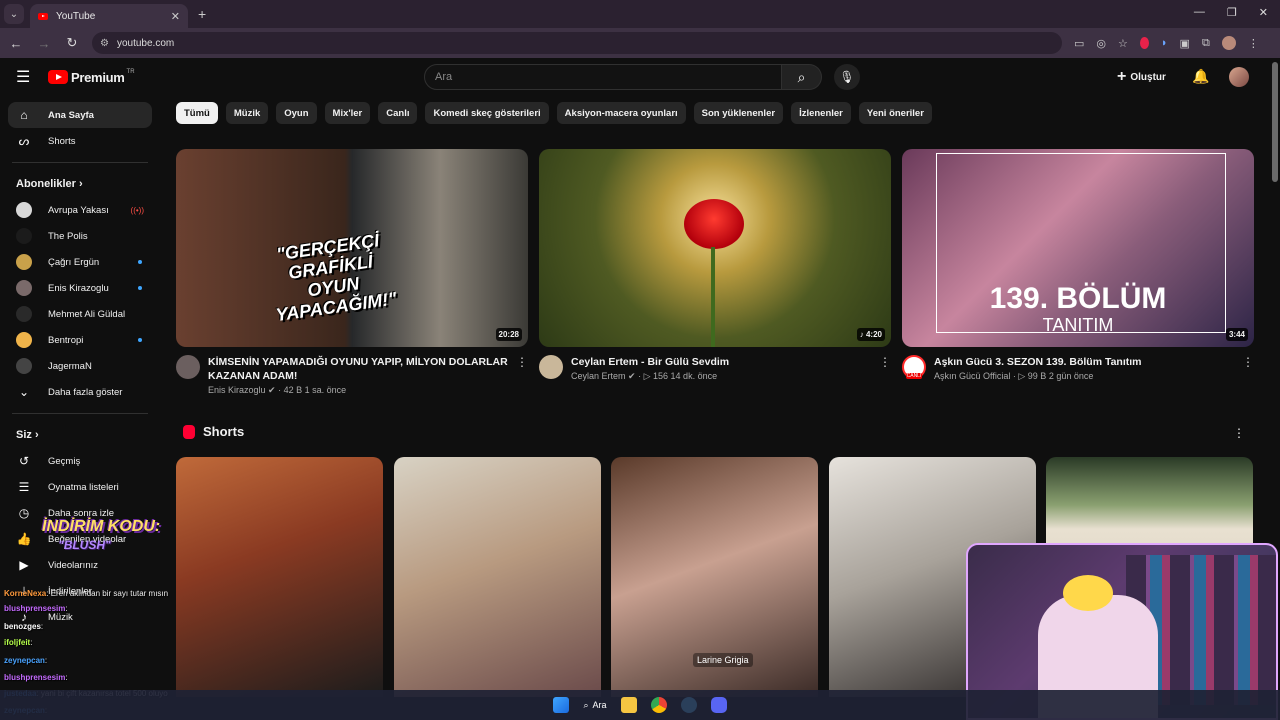 The height and width of the screenshot is (720, 1280). Describe the element at coordinates (972, 376) in the screenshot. I see `channel-name: Aşkın Gücü Official` at that location.